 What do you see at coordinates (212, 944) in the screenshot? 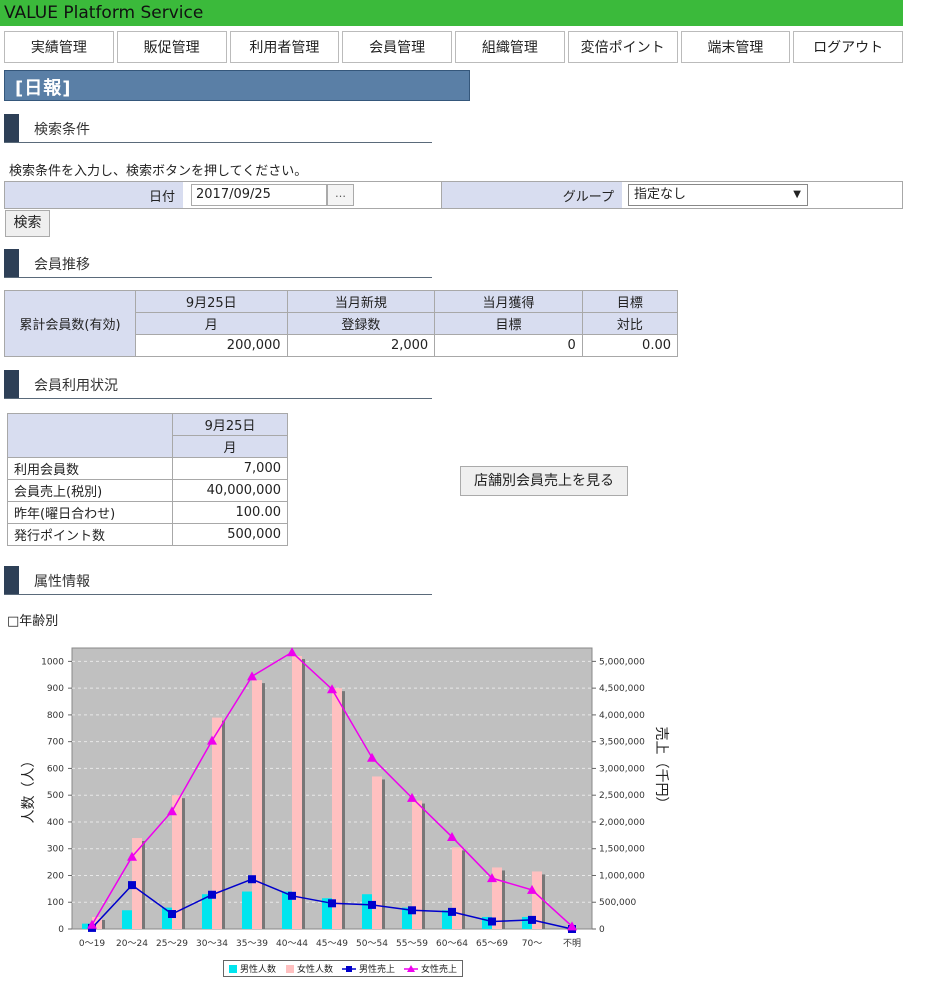
I see `x-tick-label: 30～34` at bounding box center [212, 944].